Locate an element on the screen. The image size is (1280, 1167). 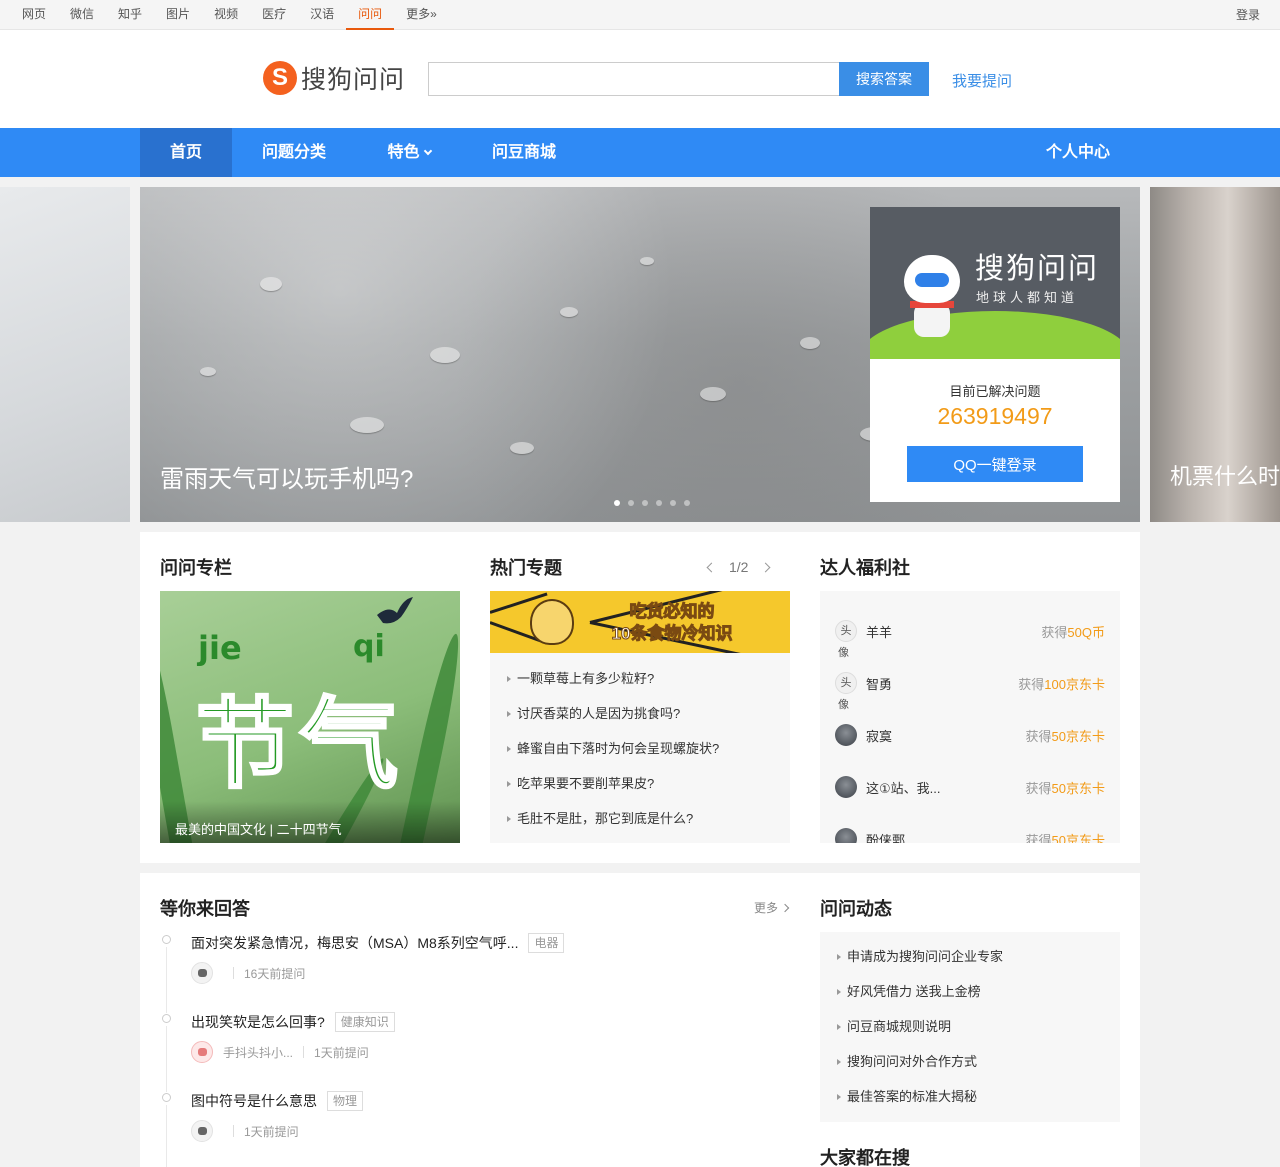
question-time: 1天前提问 is located at coordinates (341, 1052).